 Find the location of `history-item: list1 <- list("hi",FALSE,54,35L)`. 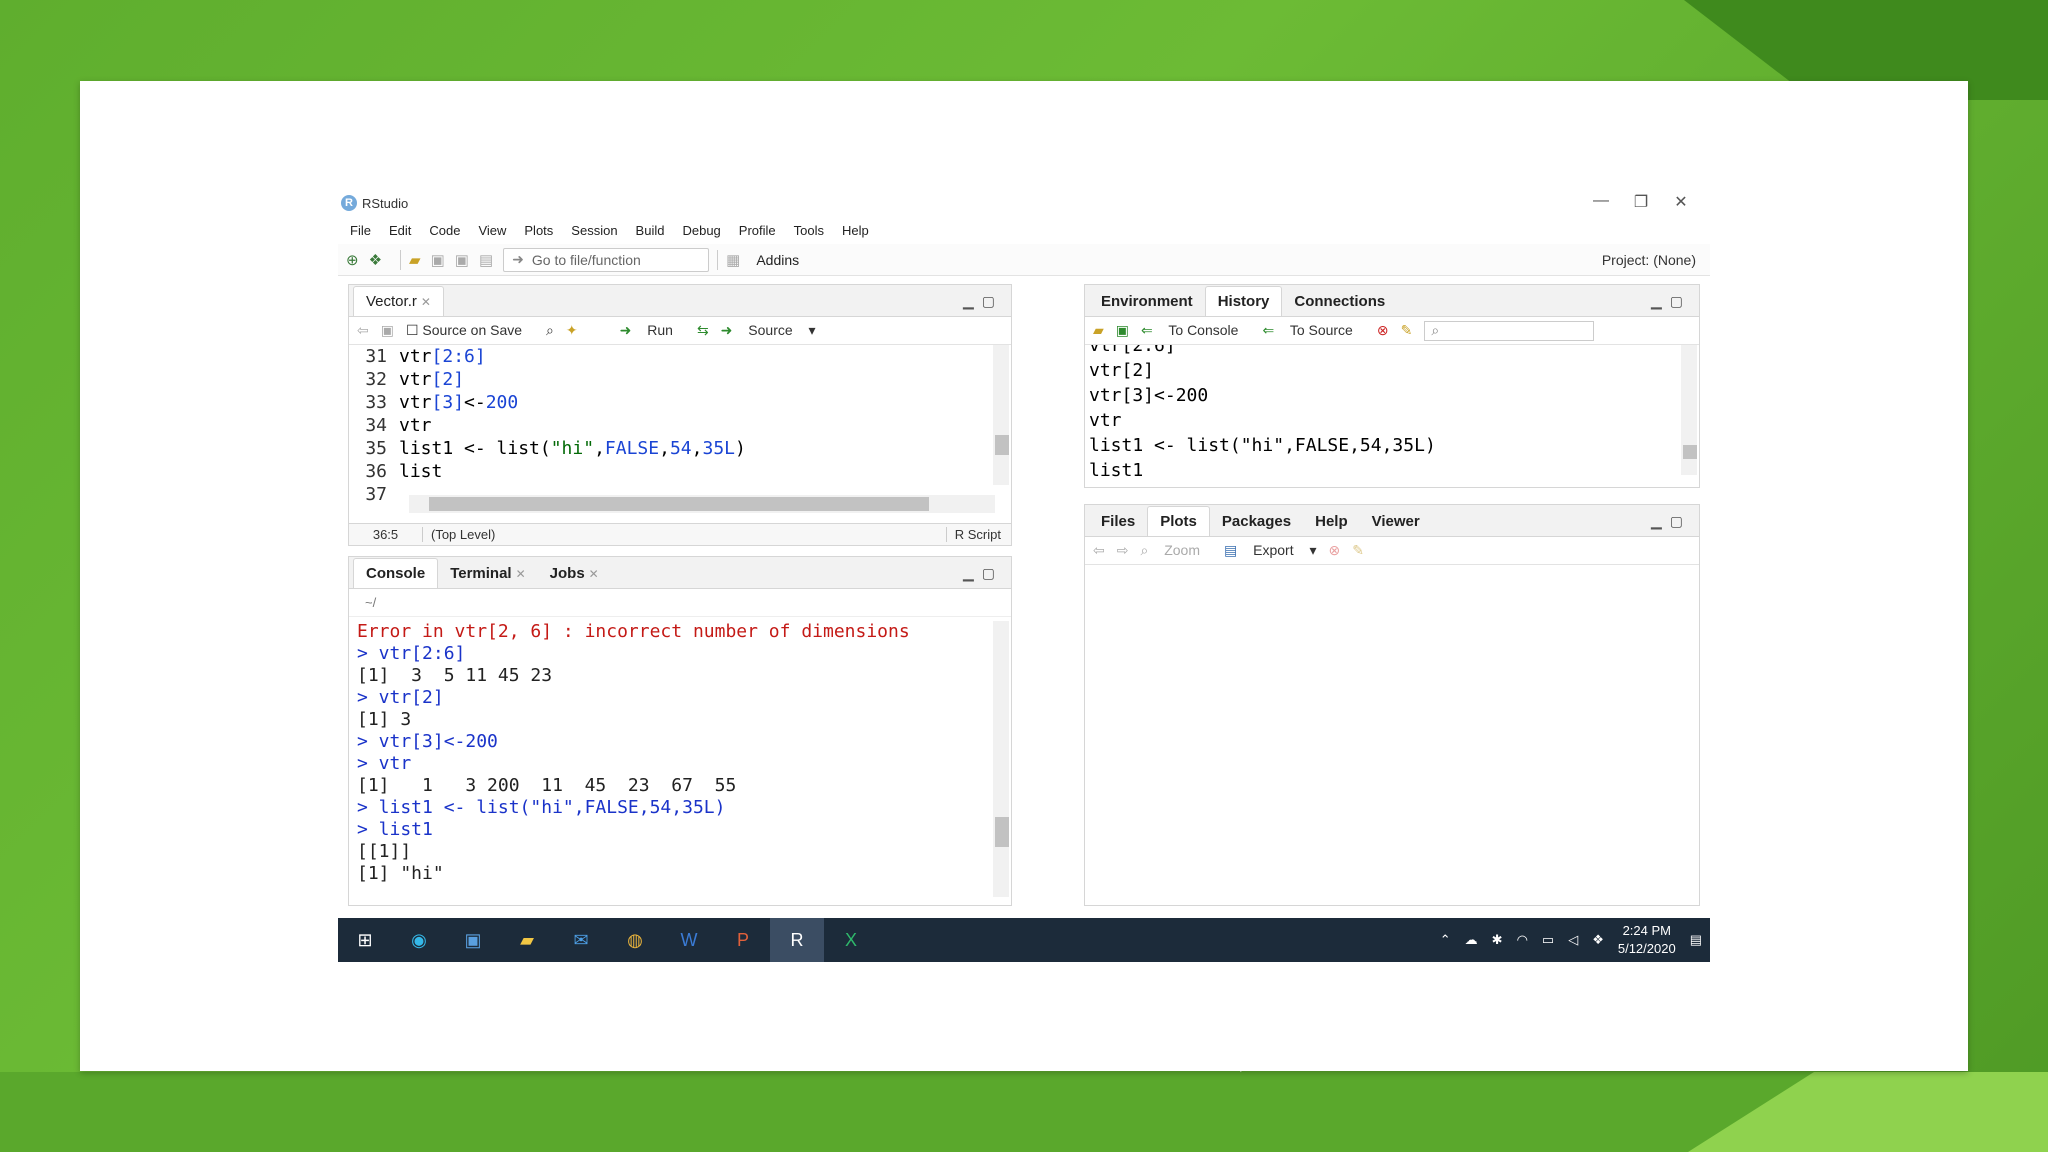

history-item: list1 <- list("hi",FALSE,54,35L) is located at coordinates (1394, 445).